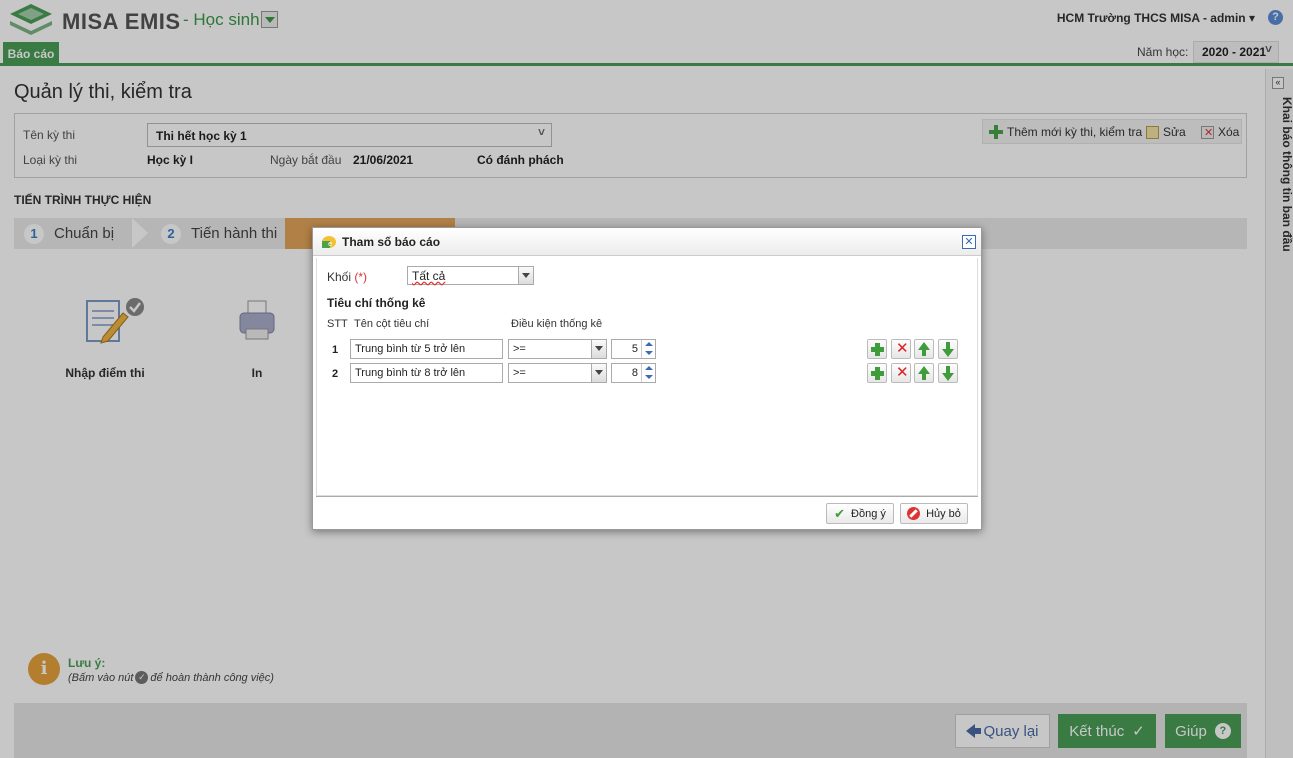 The image size is (1293, 758). I want to click on svg-text: e, so click(330, 244).